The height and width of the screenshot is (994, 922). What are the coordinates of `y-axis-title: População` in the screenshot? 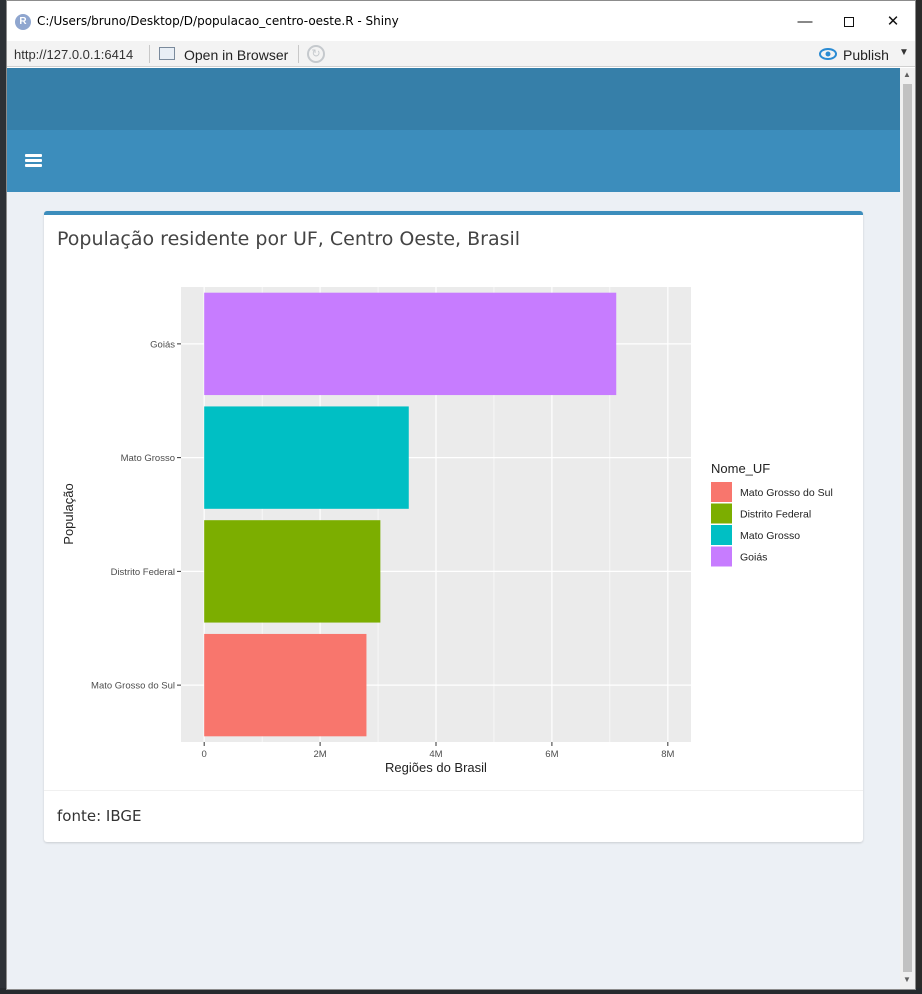 It's located at (68, 513).